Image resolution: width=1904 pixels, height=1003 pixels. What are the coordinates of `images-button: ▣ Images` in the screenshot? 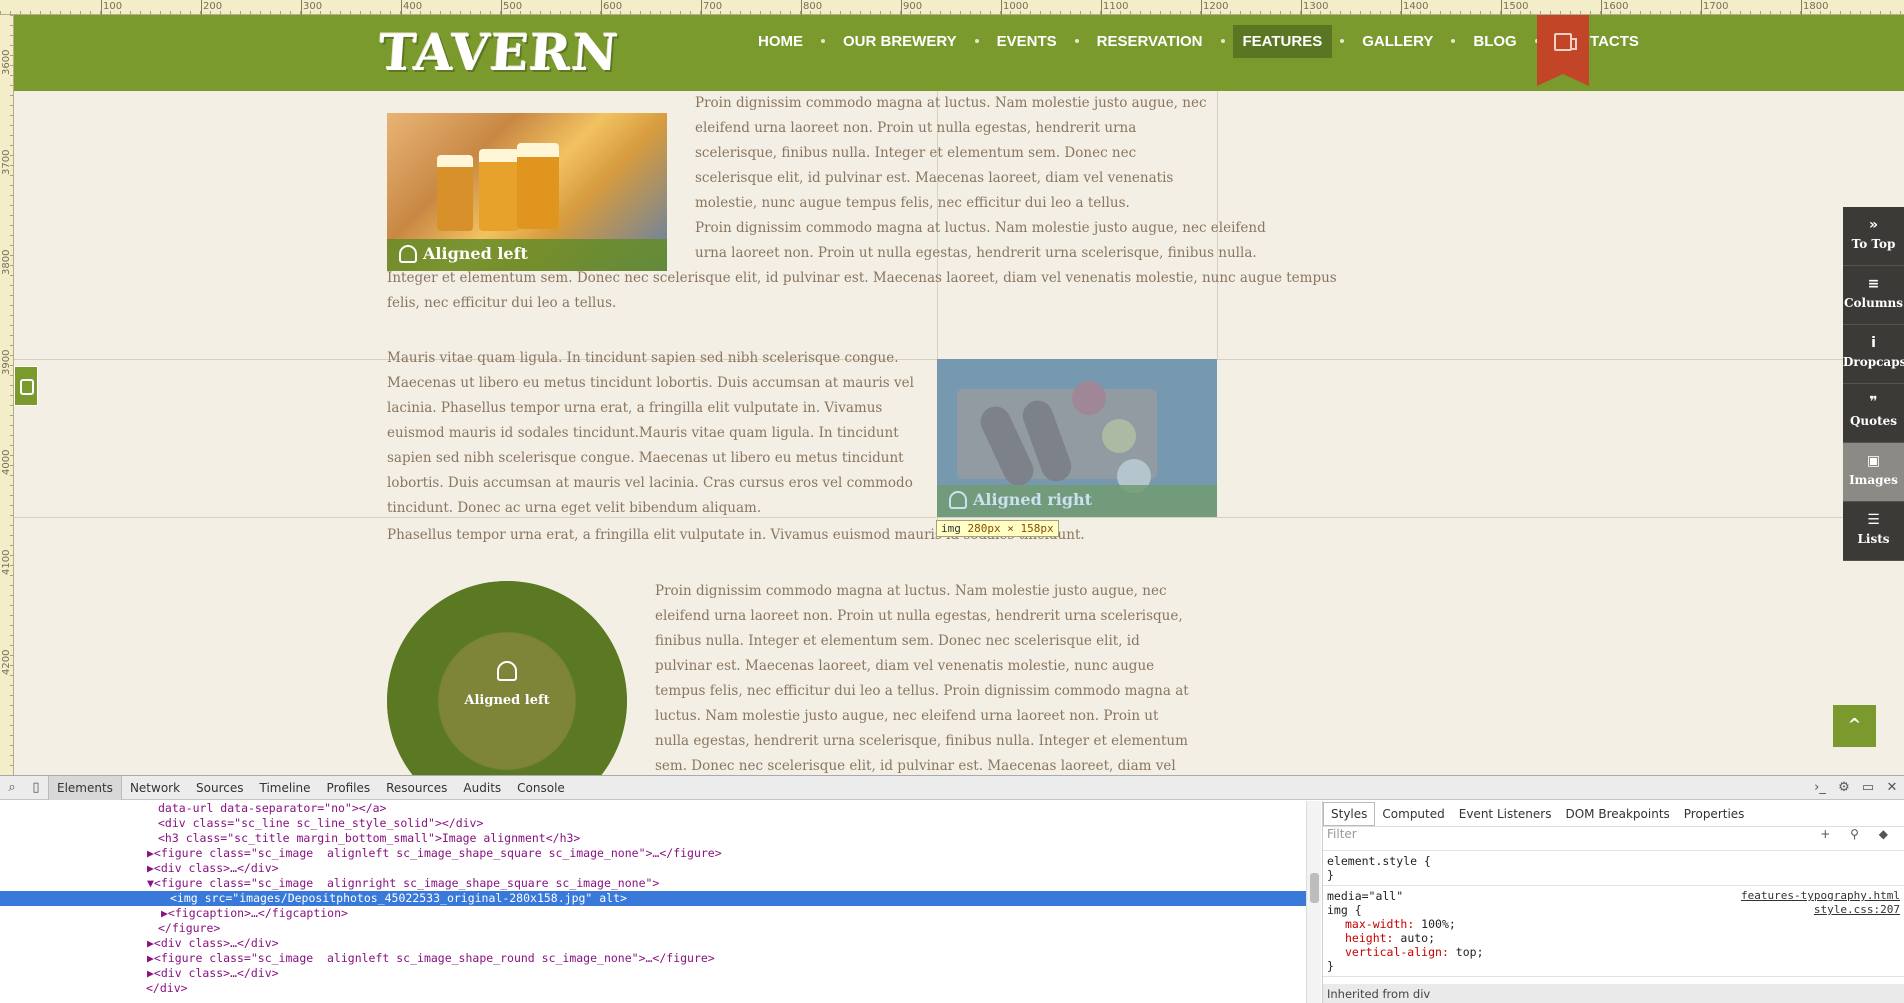 It's located at (1873, 472).